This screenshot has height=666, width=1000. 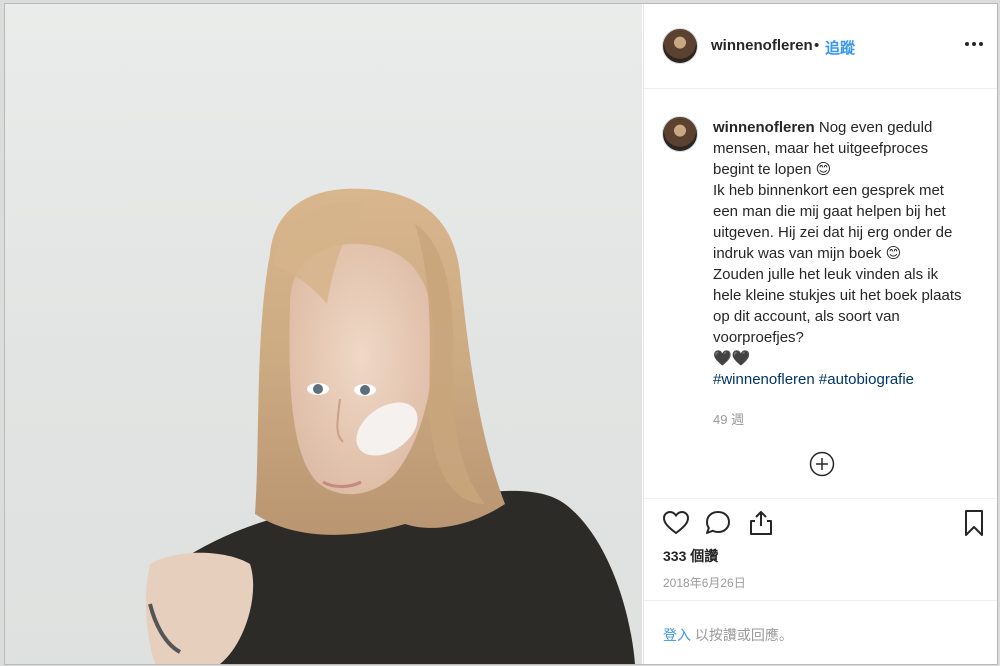 What do you see at coordinates (821, 148) in the screenshot?
I see `caption-line: mensen, maar het uitgeefproces` at bounding box center [821, 148].